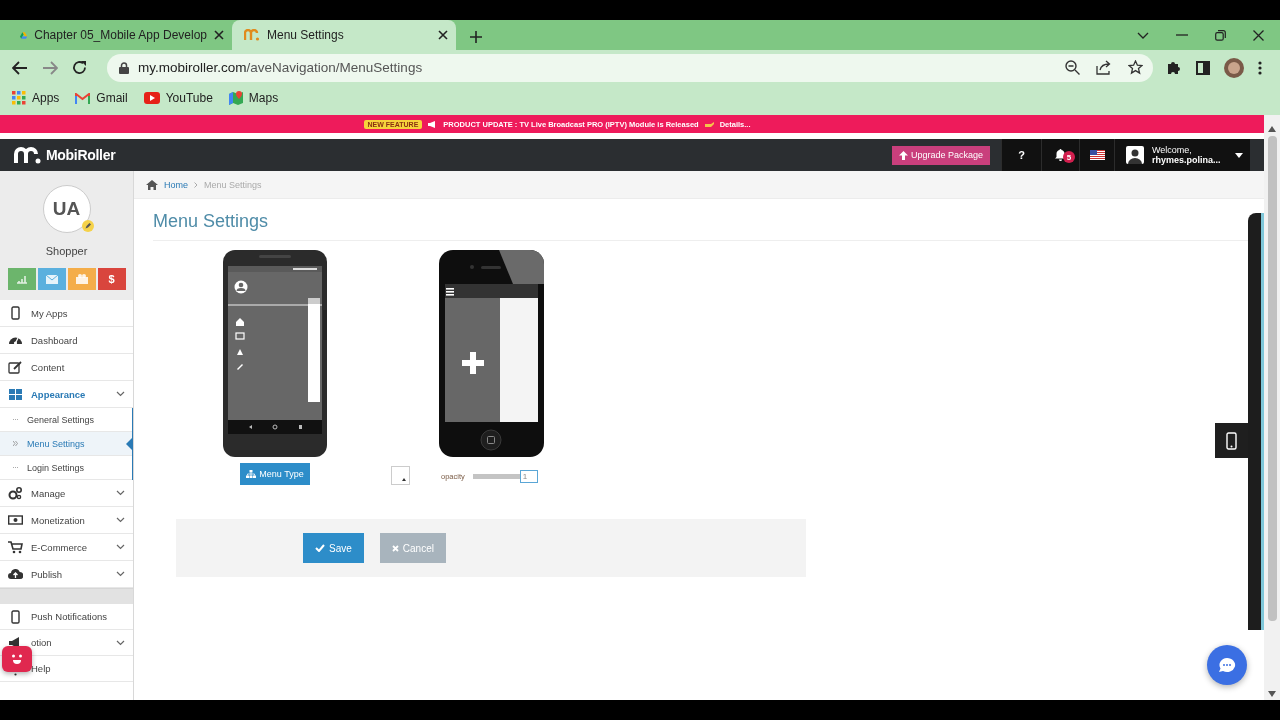  What do you see at coordinates (528, 476) in the screenshot?
I see `opacity-value-field: 1` at bounding box center [528, 476].